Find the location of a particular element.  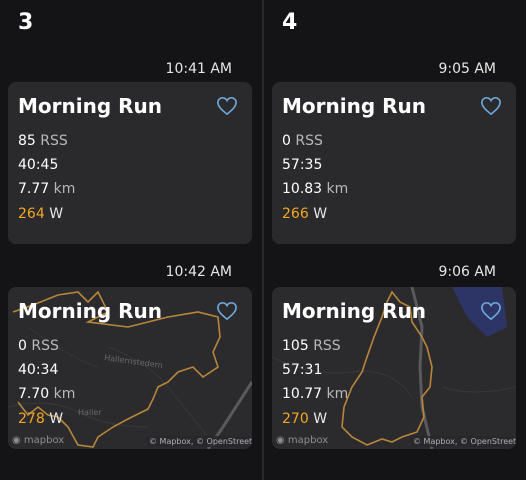

distance-stat: 7.70 km is located at coordinates (46, 394).